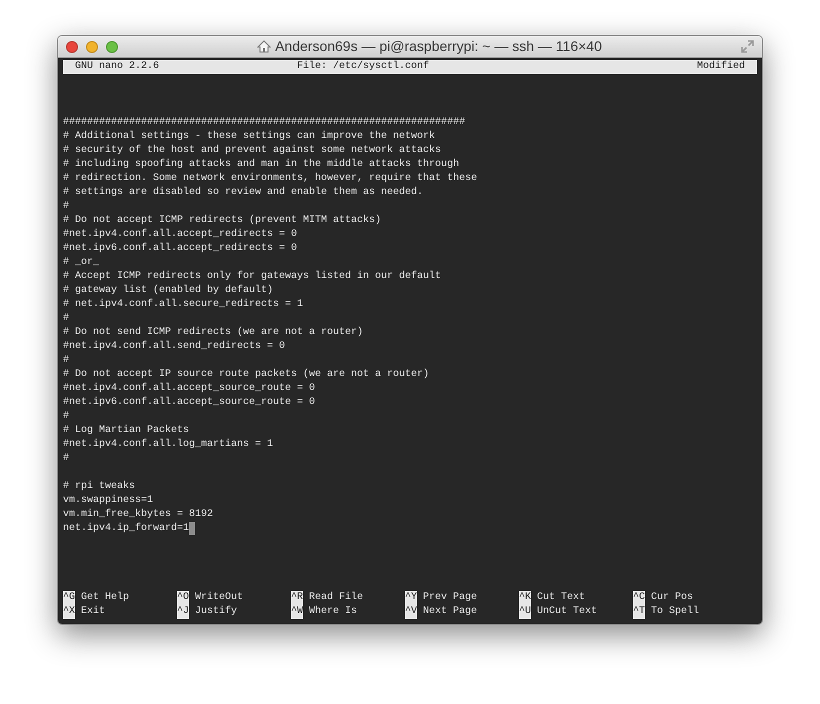 The width and height of the screenshot is (820, 704). What do you see at coordinates (438, 46) in the screenshot?
I see `window-title: Anderson69s — pi@raspberrypi: ~ — ssh — 116×40` at bounding box center [438, 46].